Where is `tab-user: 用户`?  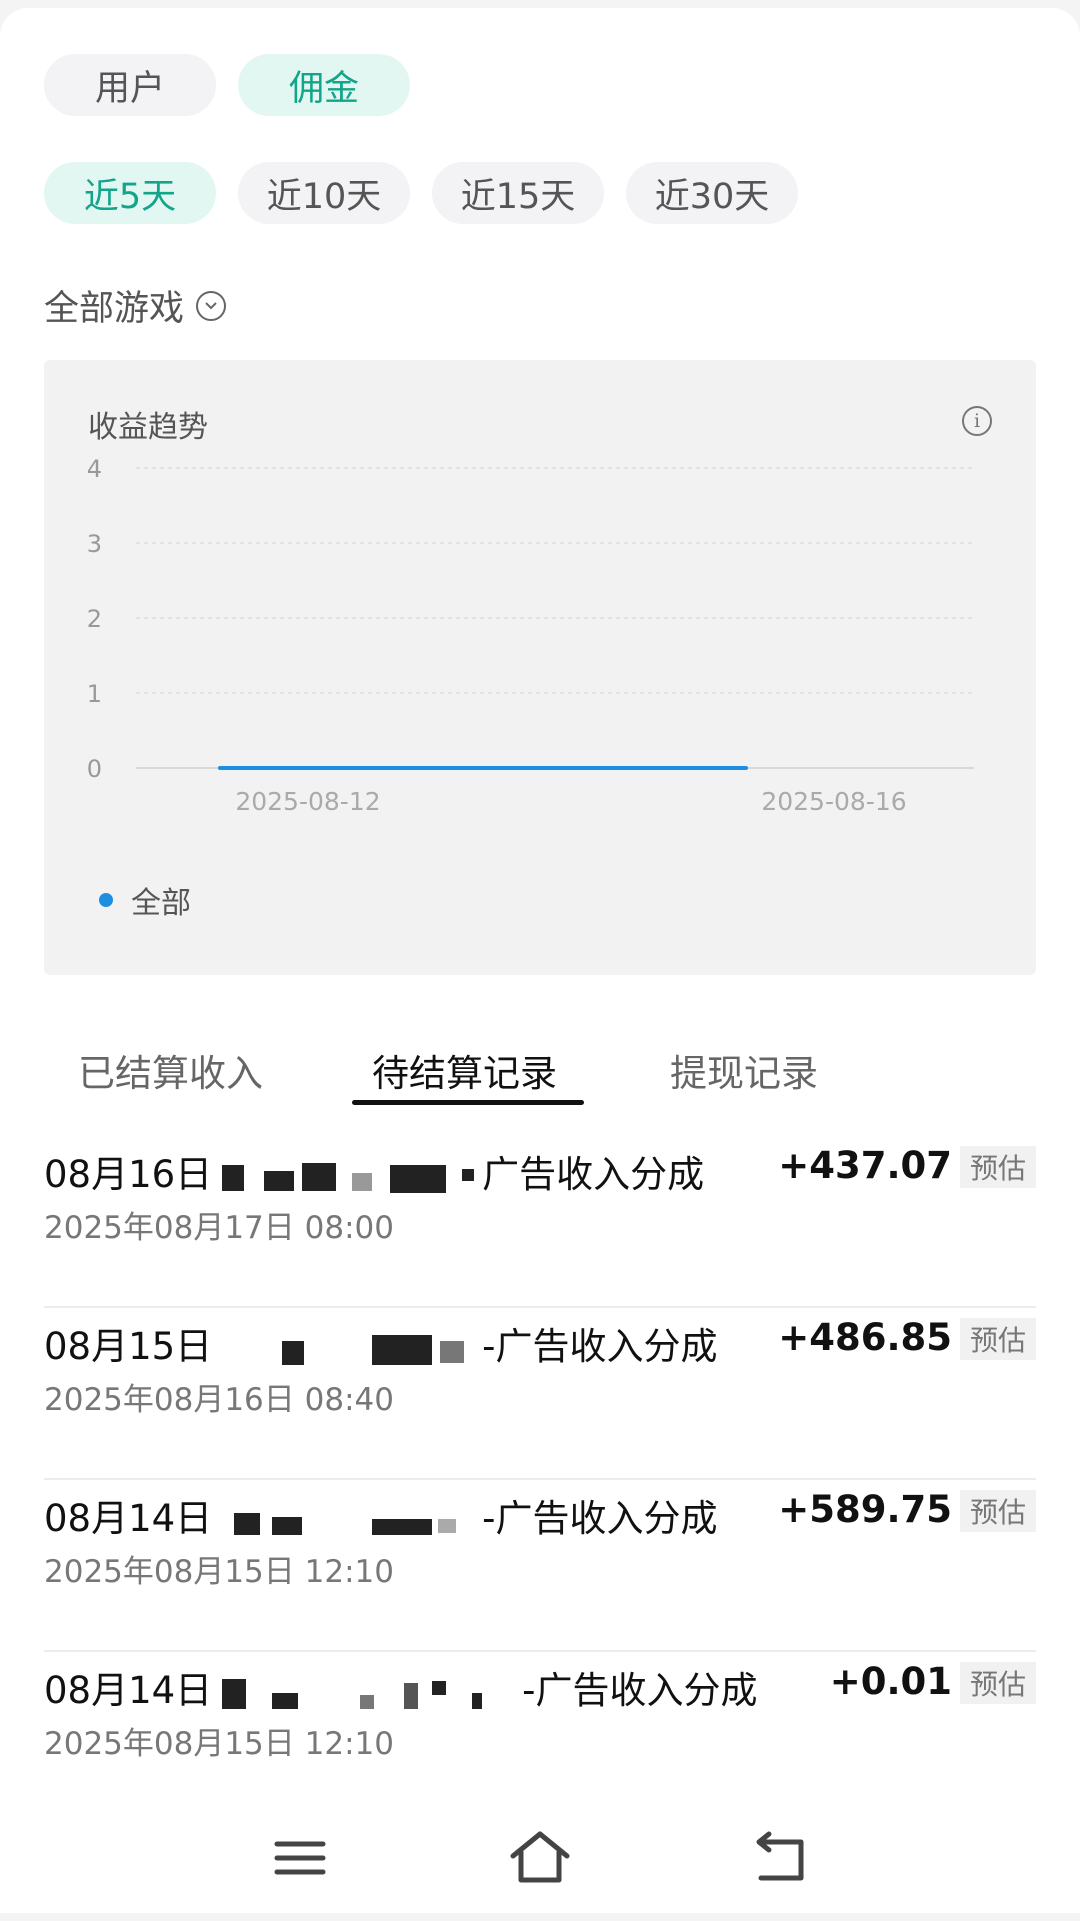 tab-user: 用户 is located at coordinates (130, 85).